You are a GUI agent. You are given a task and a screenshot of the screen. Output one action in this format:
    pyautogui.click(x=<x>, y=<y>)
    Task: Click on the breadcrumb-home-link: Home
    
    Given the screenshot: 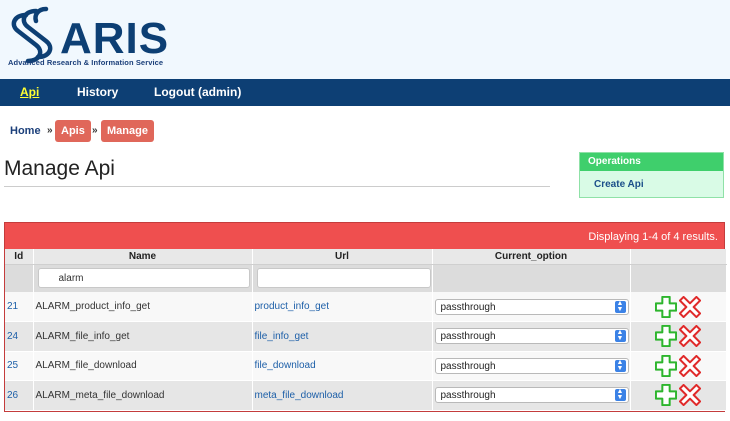 What is the action you would take?
    pyautogui.click(x=25, y=131)
    